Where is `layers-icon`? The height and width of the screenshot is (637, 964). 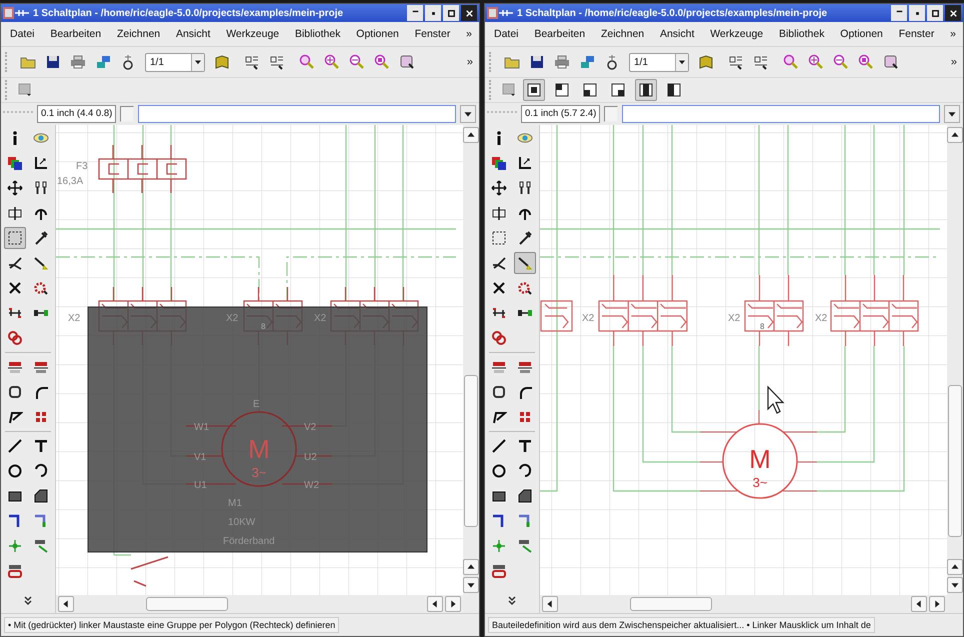
layers-icon is located at coordinates (499, 163).